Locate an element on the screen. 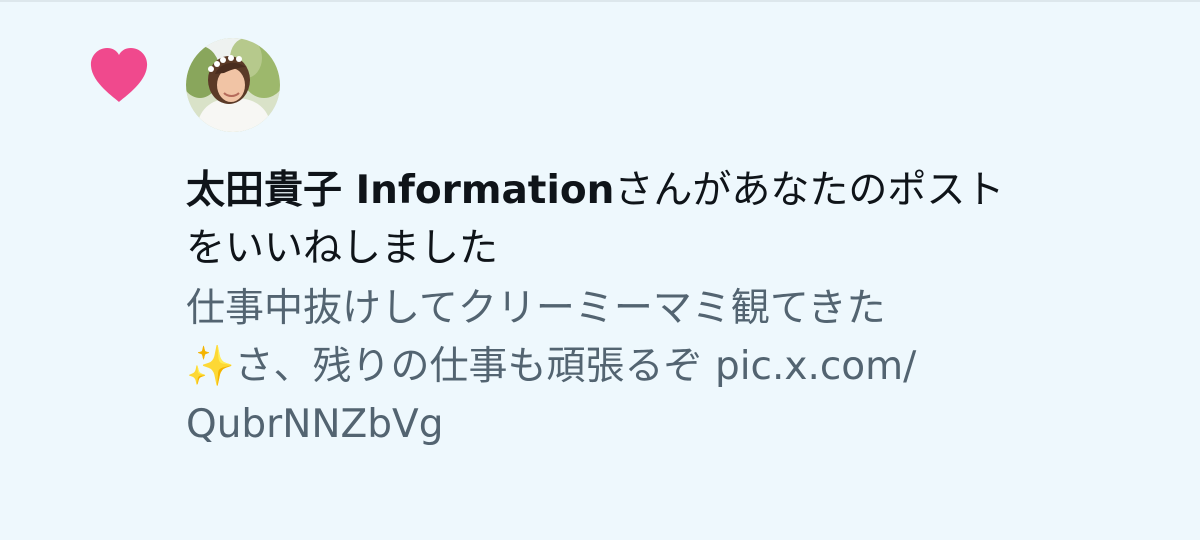 The image size is (1200, 540). like-action-text: 太田貴子 Informationさんがあなたのポスト is located at coordinates (666, 191).